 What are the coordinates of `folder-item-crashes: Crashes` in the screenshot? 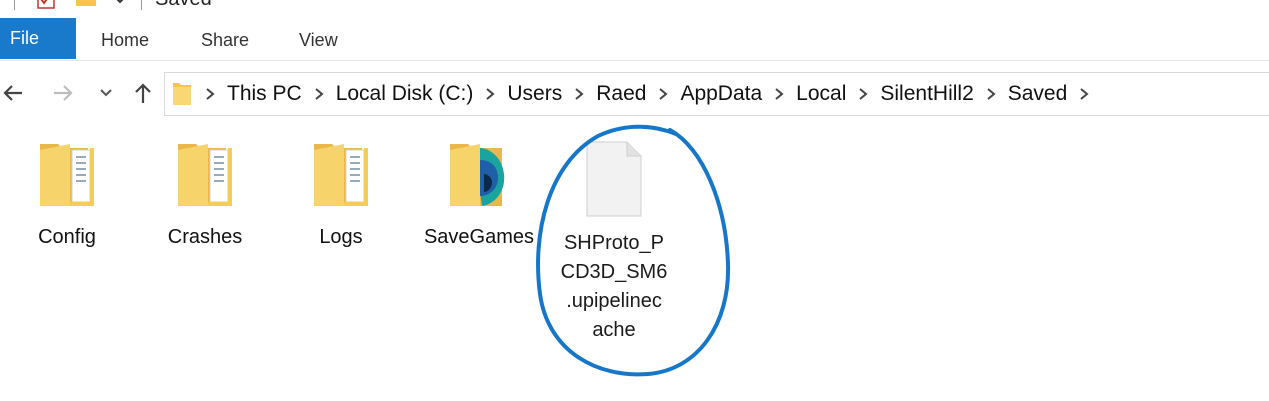 It's located at (205, 191).